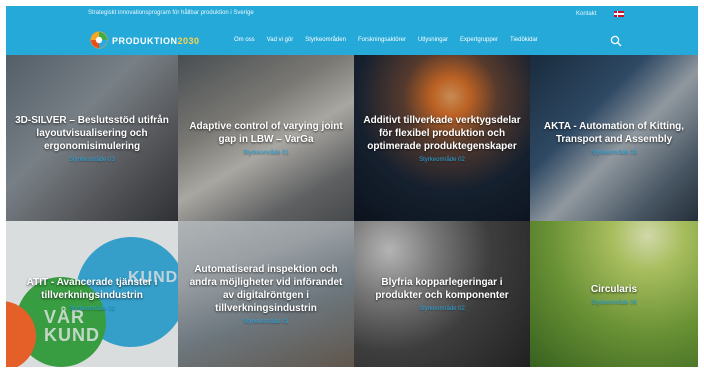 The height and width of the screenshot is (368, 704). Describe the element at coordinates (616, 41) in the screenshot. I see `search-icon` at that location.